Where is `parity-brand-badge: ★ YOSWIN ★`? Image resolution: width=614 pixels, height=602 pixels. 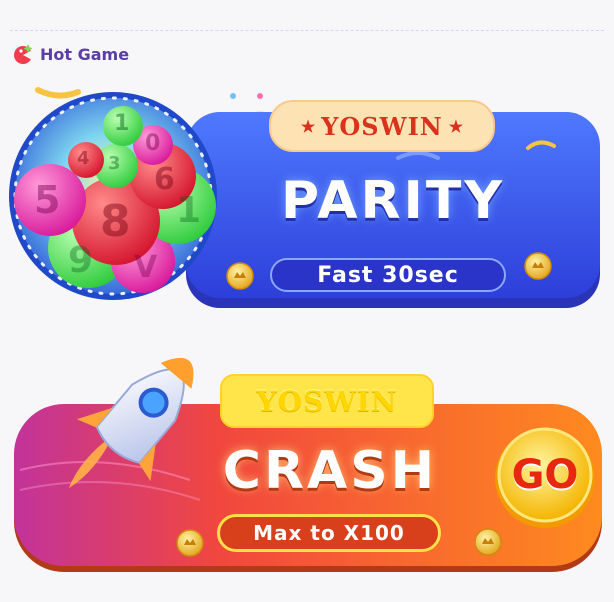 parity-brand-badge: ★ YOSWIN ★ is located at coordinates (382, 126).